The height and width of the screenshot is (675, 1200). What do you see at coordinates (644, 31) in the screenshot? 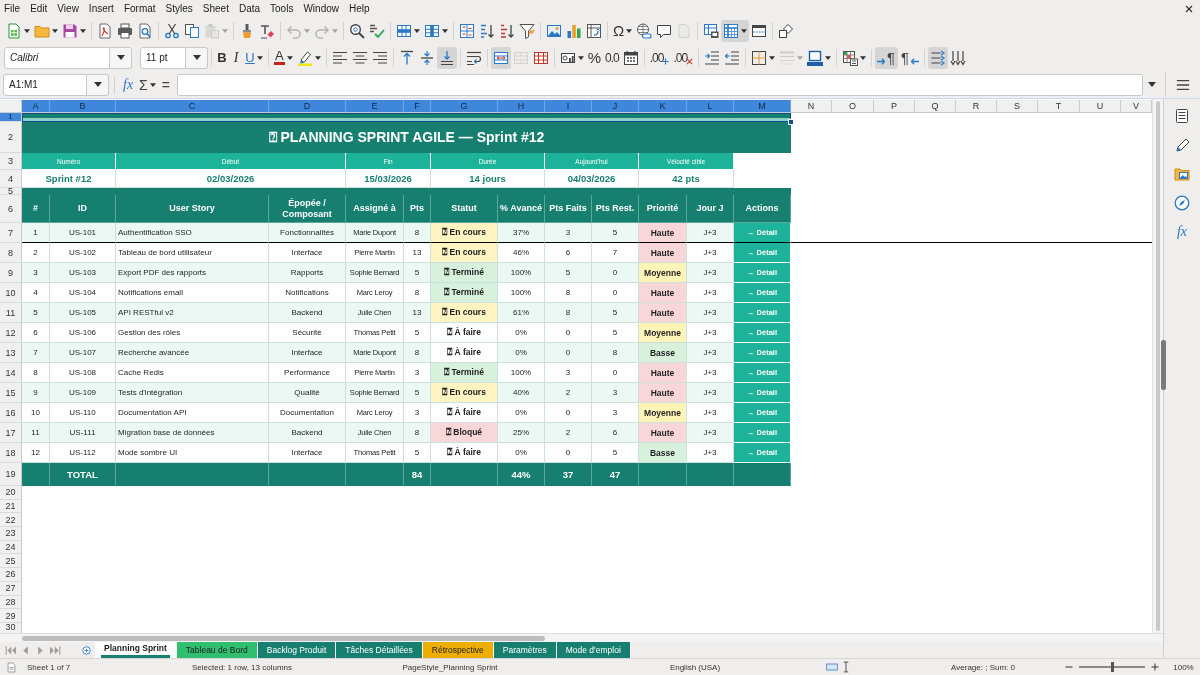
I see `hyperlink-button` at bounding box center [644, 31].